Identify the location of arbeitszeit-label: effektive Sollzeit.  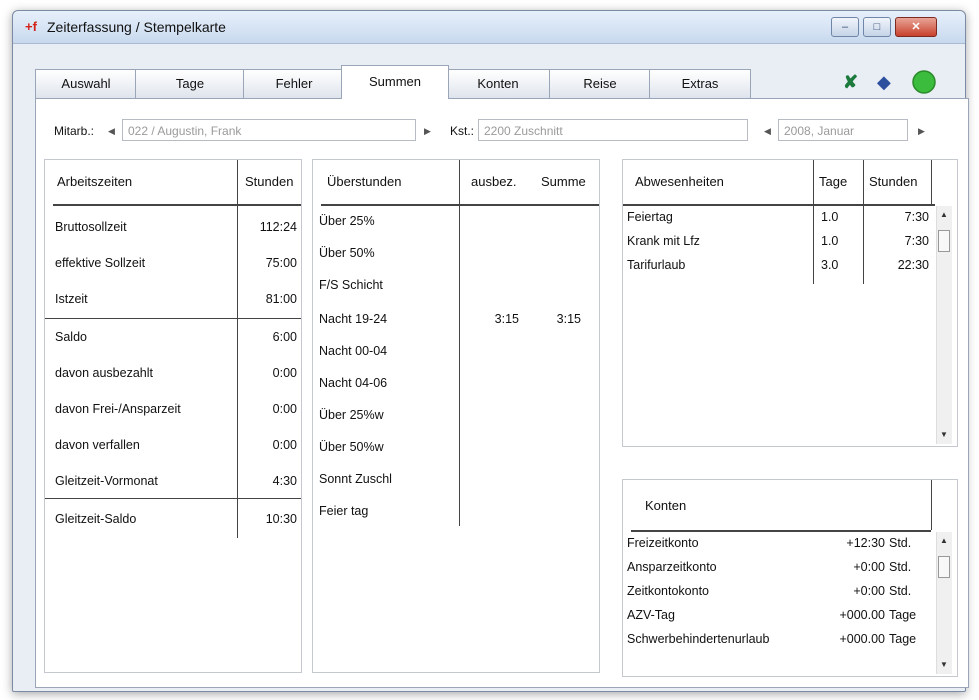
(100, 263).